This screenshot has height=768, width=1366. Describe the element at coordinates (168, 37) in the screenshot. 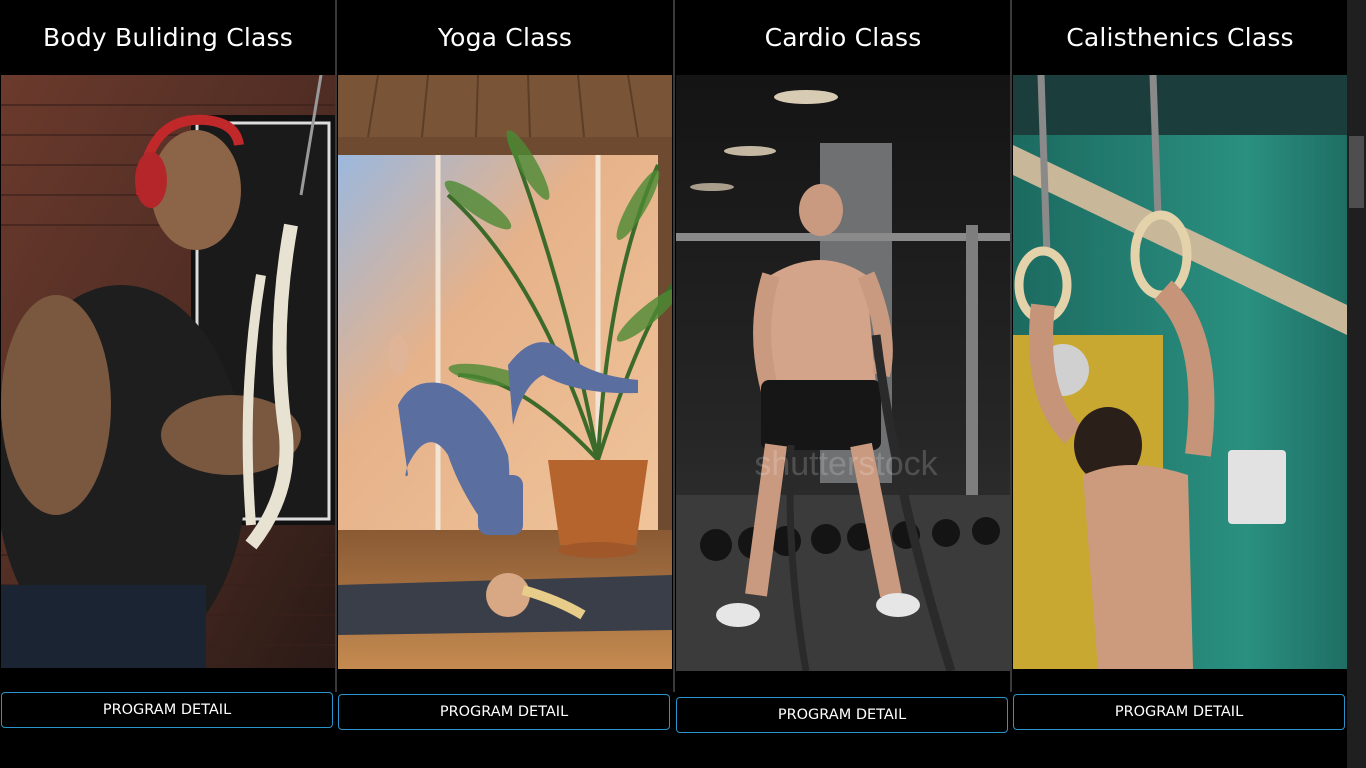

I see `card-title: Body Buliding Class` at that location.